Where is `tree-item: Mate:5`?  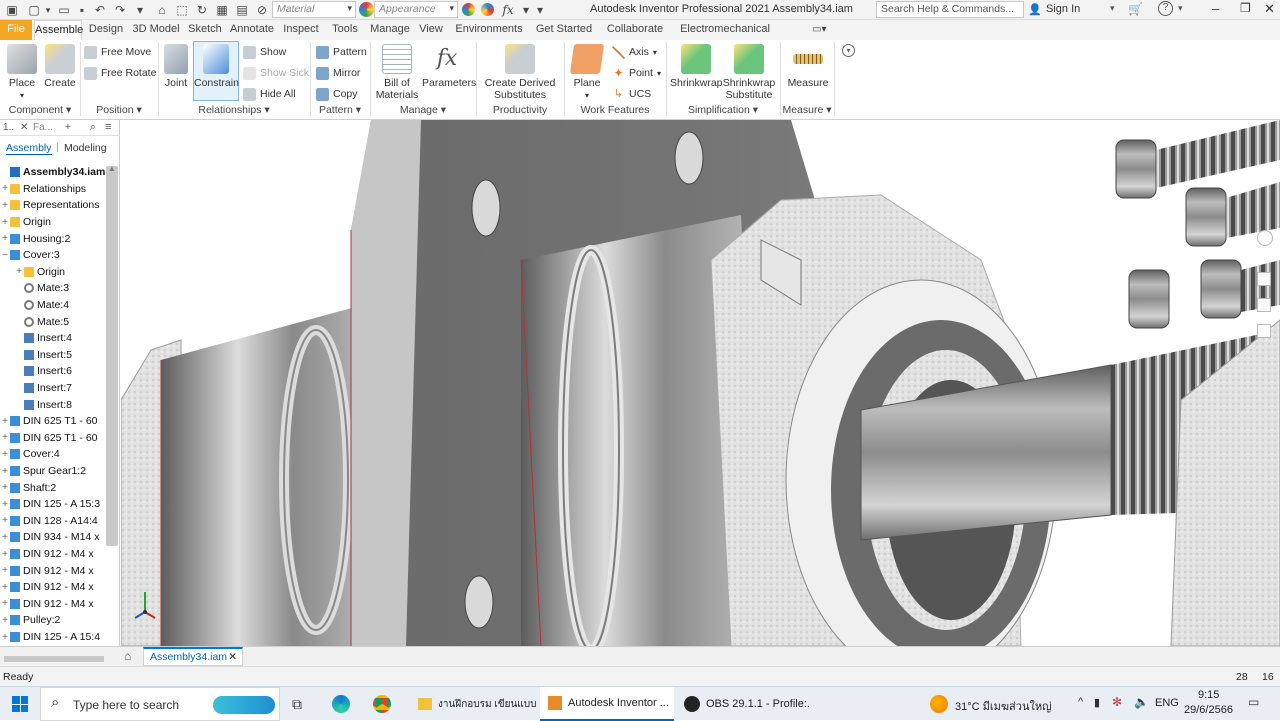
tree-item: Mate:5 is located at coordinates (53, 321).